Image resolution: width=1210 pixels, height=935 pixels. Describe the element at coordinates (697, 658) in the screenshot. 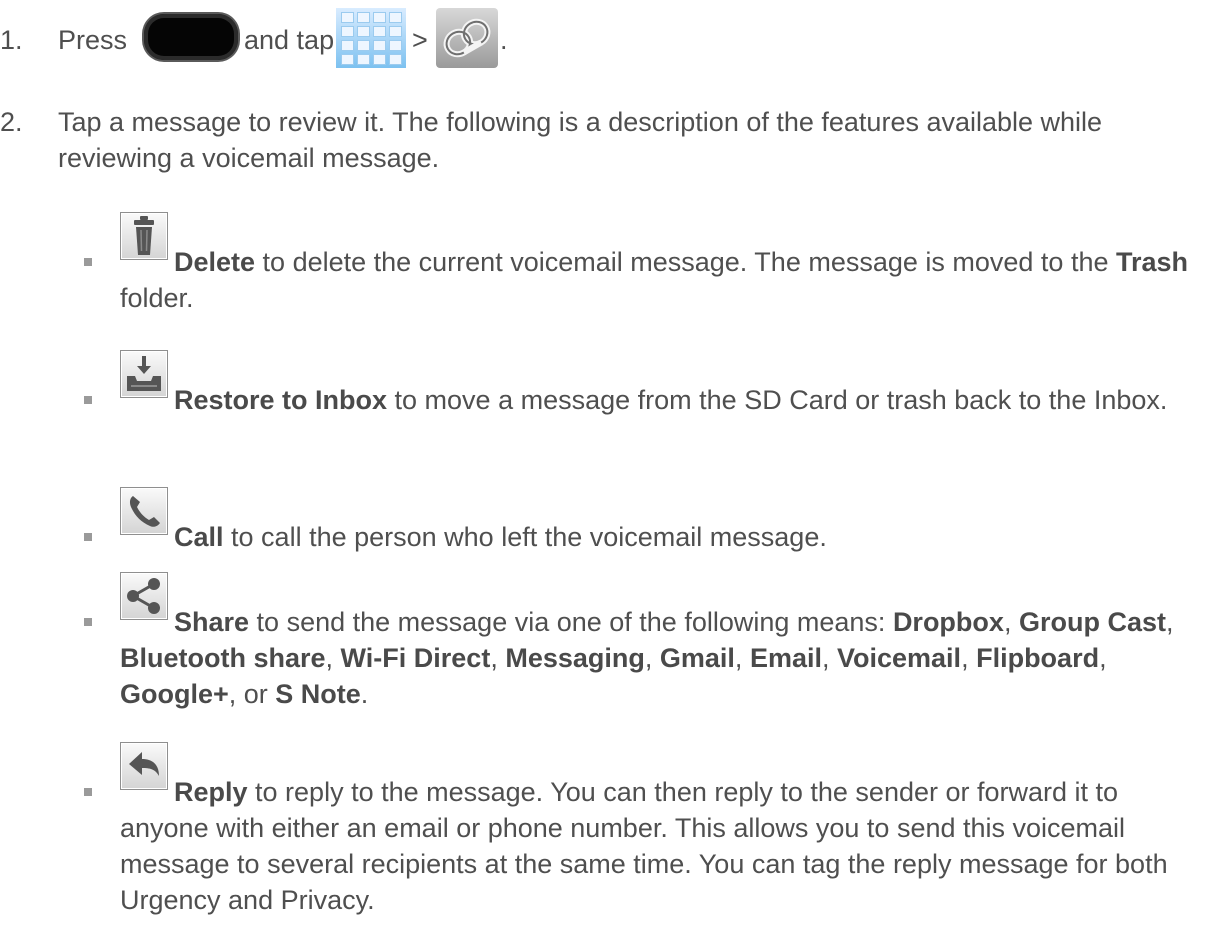

I see `share-means-item: Gmail` at that location.